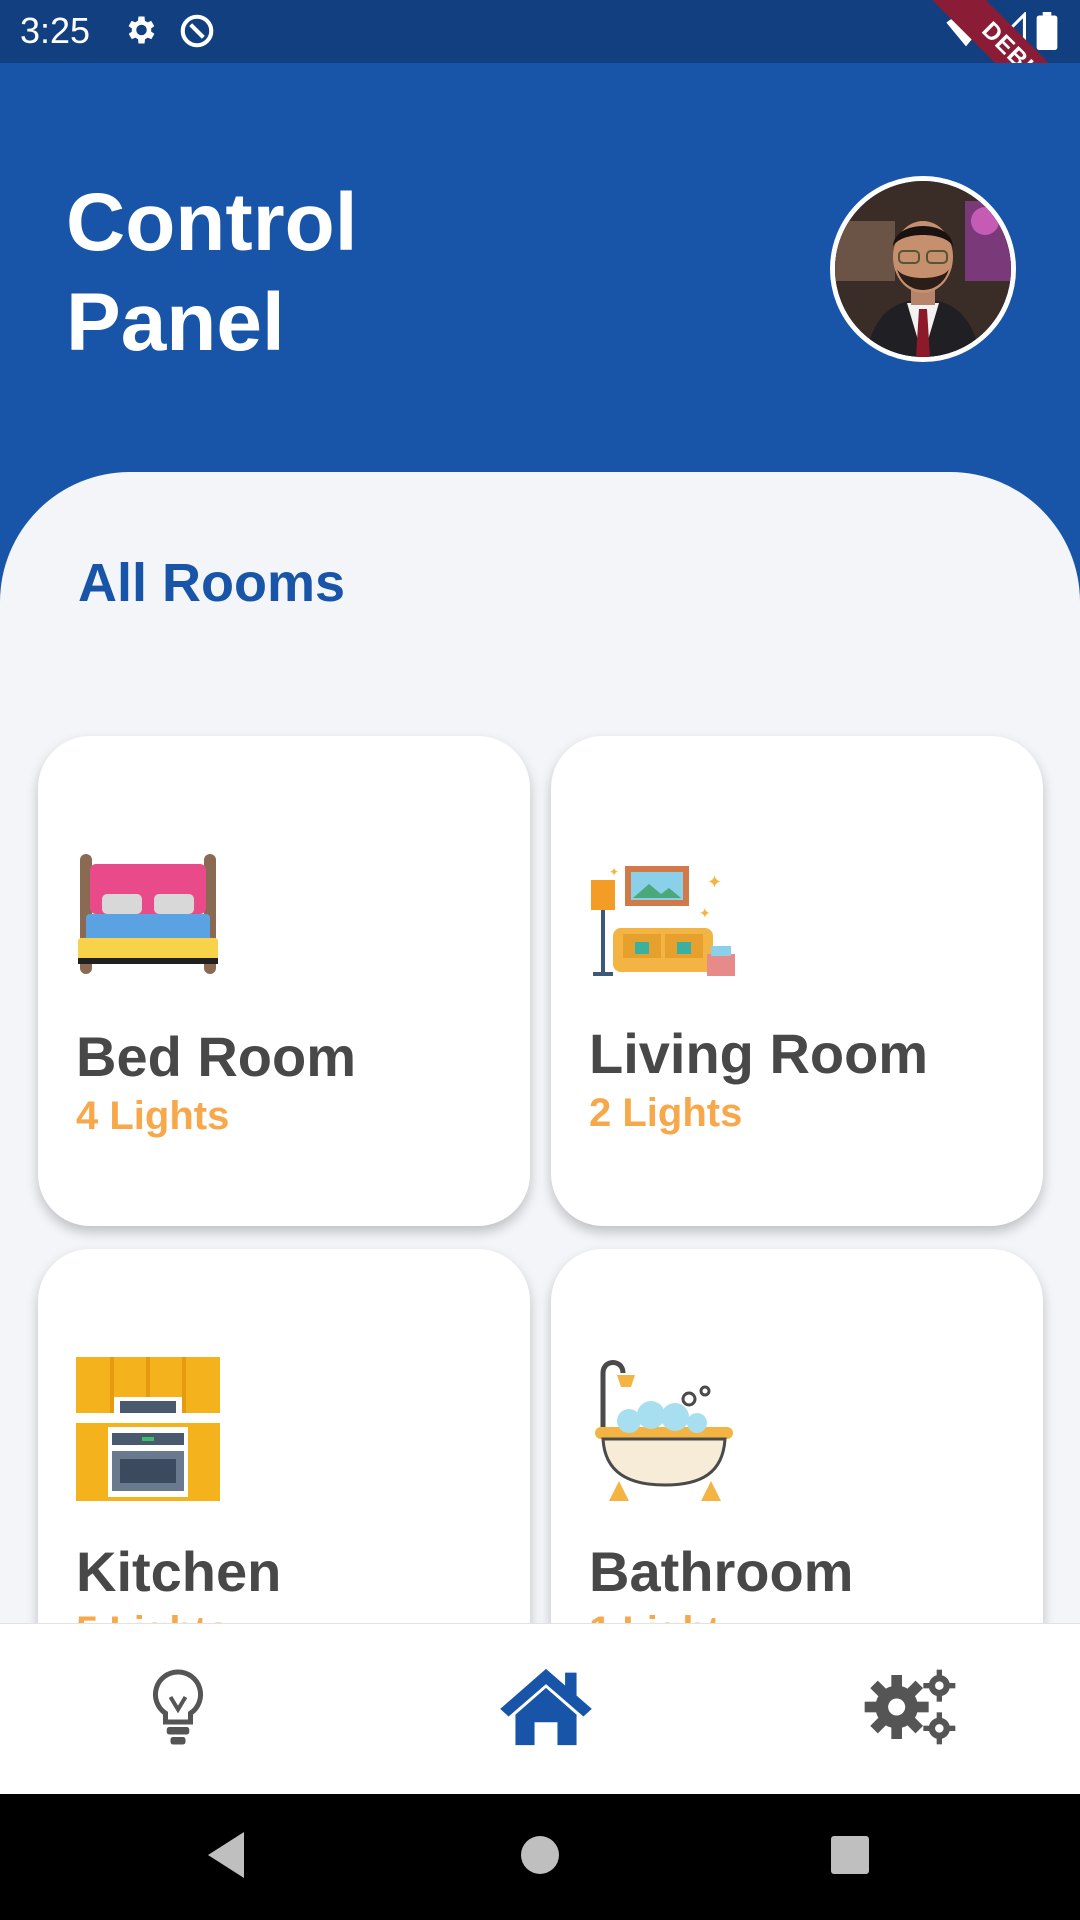 This screenshot has height=1920, width=1080. I want to click on back-icon, so click(226, 1857).